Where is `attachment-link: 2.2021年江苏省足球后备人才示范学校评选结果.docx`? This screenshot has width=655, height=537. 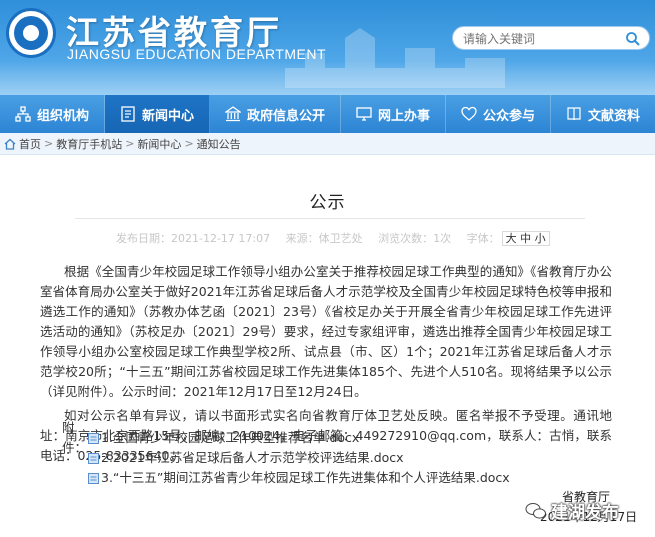
attachment-link: 2.2021年江苏省足球后备人才示范学校评选结果.docx is located at coordinates (252, 458).